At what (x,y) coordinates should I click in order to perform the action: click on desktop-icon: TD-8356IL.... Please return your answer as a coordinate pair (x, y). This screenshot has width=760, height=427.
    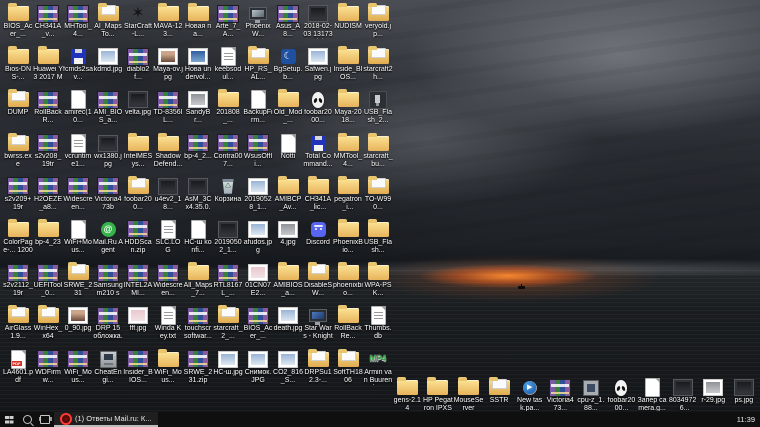
    Looking at the image, I should click on (168, 110).